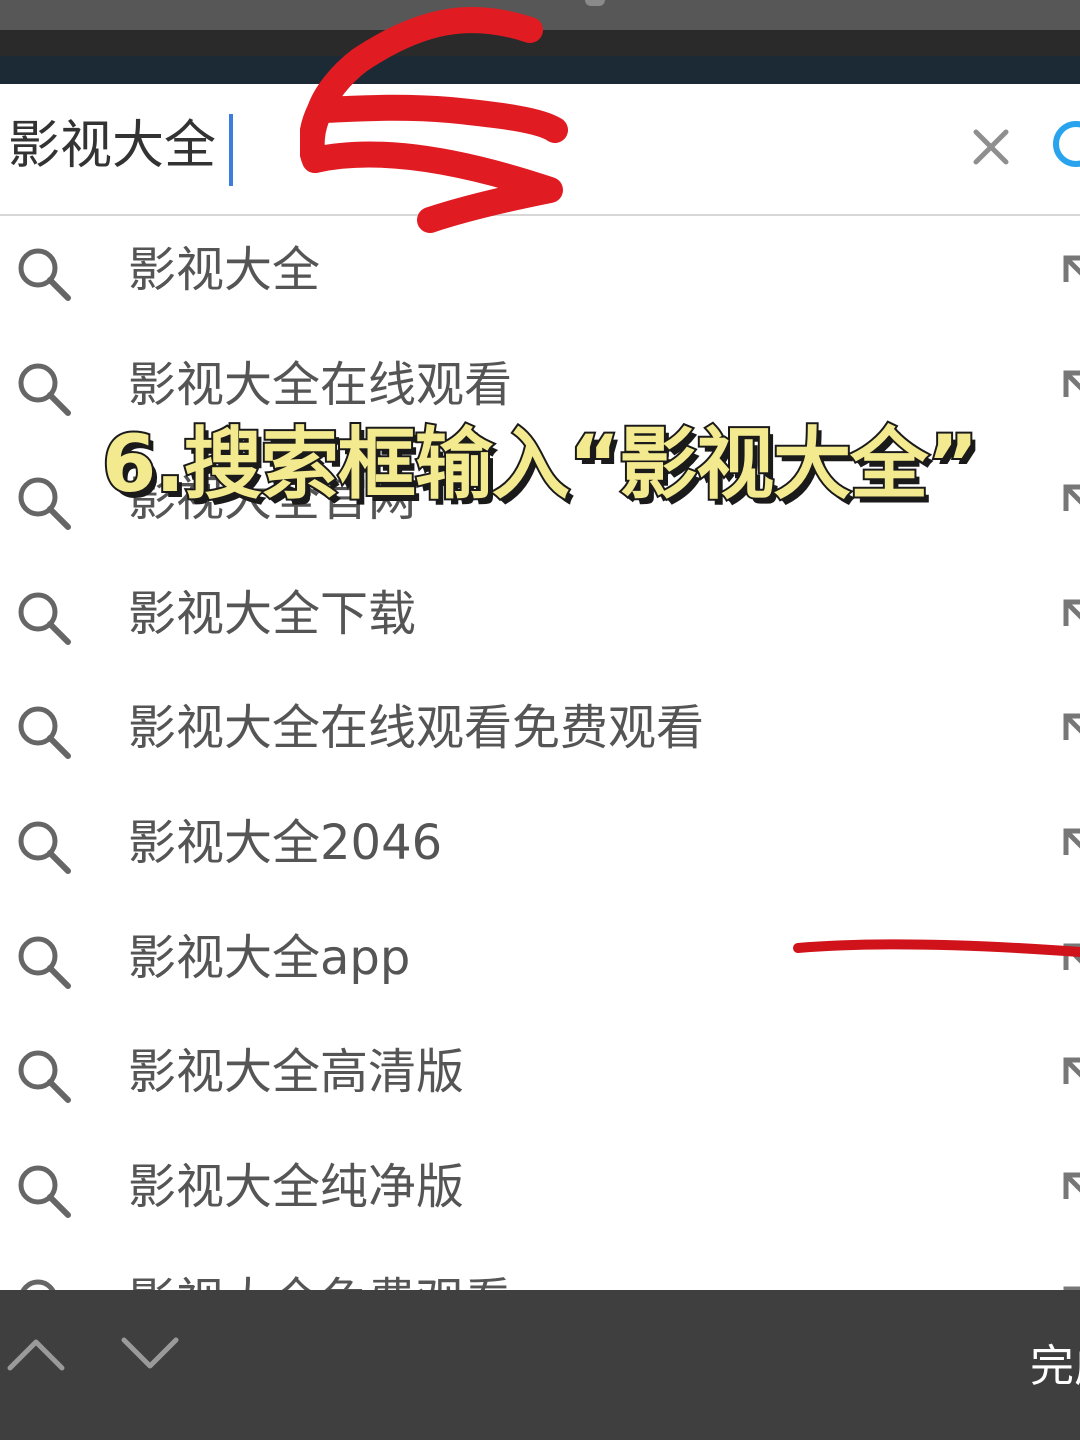 The height and width of the screenshot is (1440, 1080). What do you see at coordinates (540, 1073) in the screenshot?
I see `suggestion-item: 影视大全高清版` at bounding box center [540, 1073].